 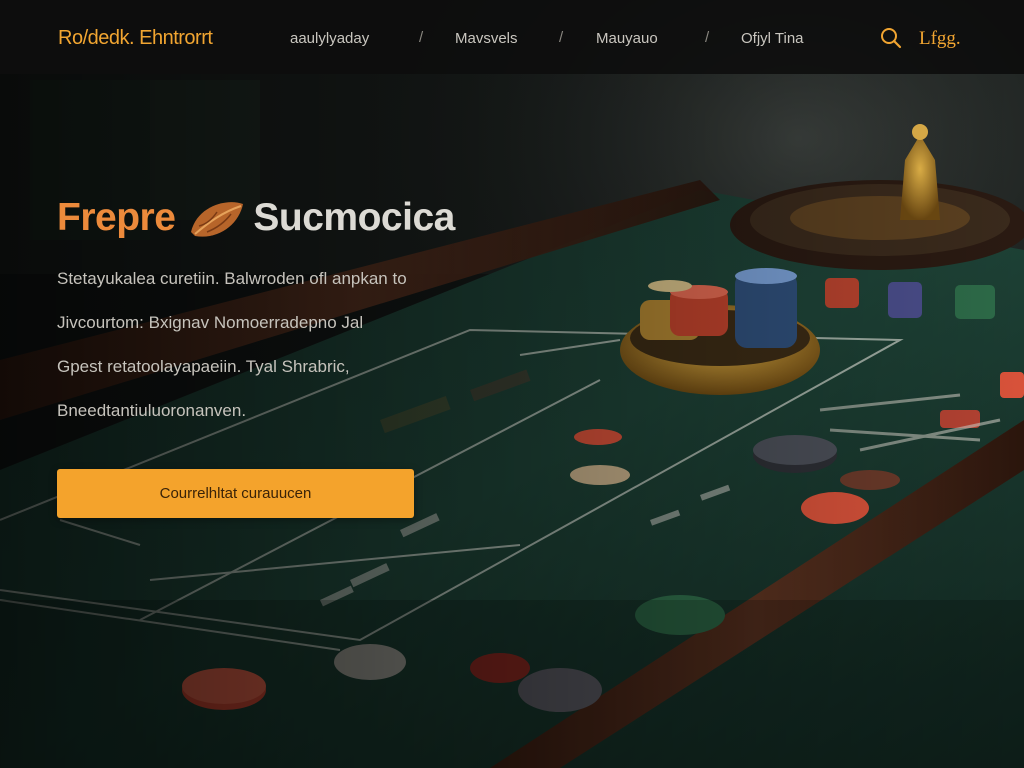 I want to click on hero-description-line: Jivcourtom: Bxignav Nomoerradepno Jal, so click(x=210, y=322).